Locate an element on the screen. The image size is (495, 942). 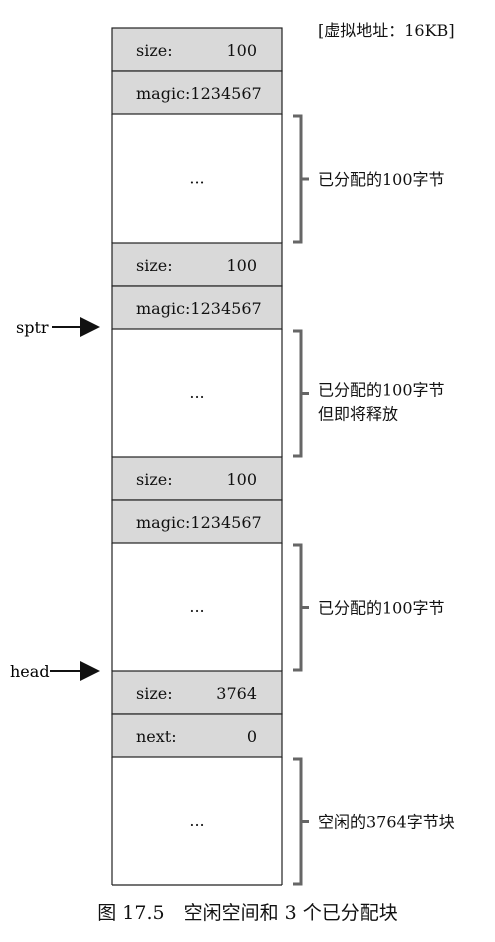
brace-label: 空闲的3764字节块 is located at coordinates (386, 822).